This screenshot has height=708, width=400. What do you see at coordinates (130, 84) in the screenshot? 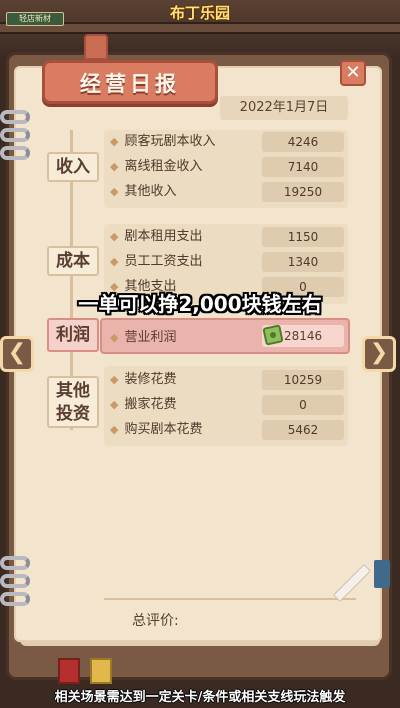
I see `ledger-title: 经营日报` at bounding box center [130, 84].